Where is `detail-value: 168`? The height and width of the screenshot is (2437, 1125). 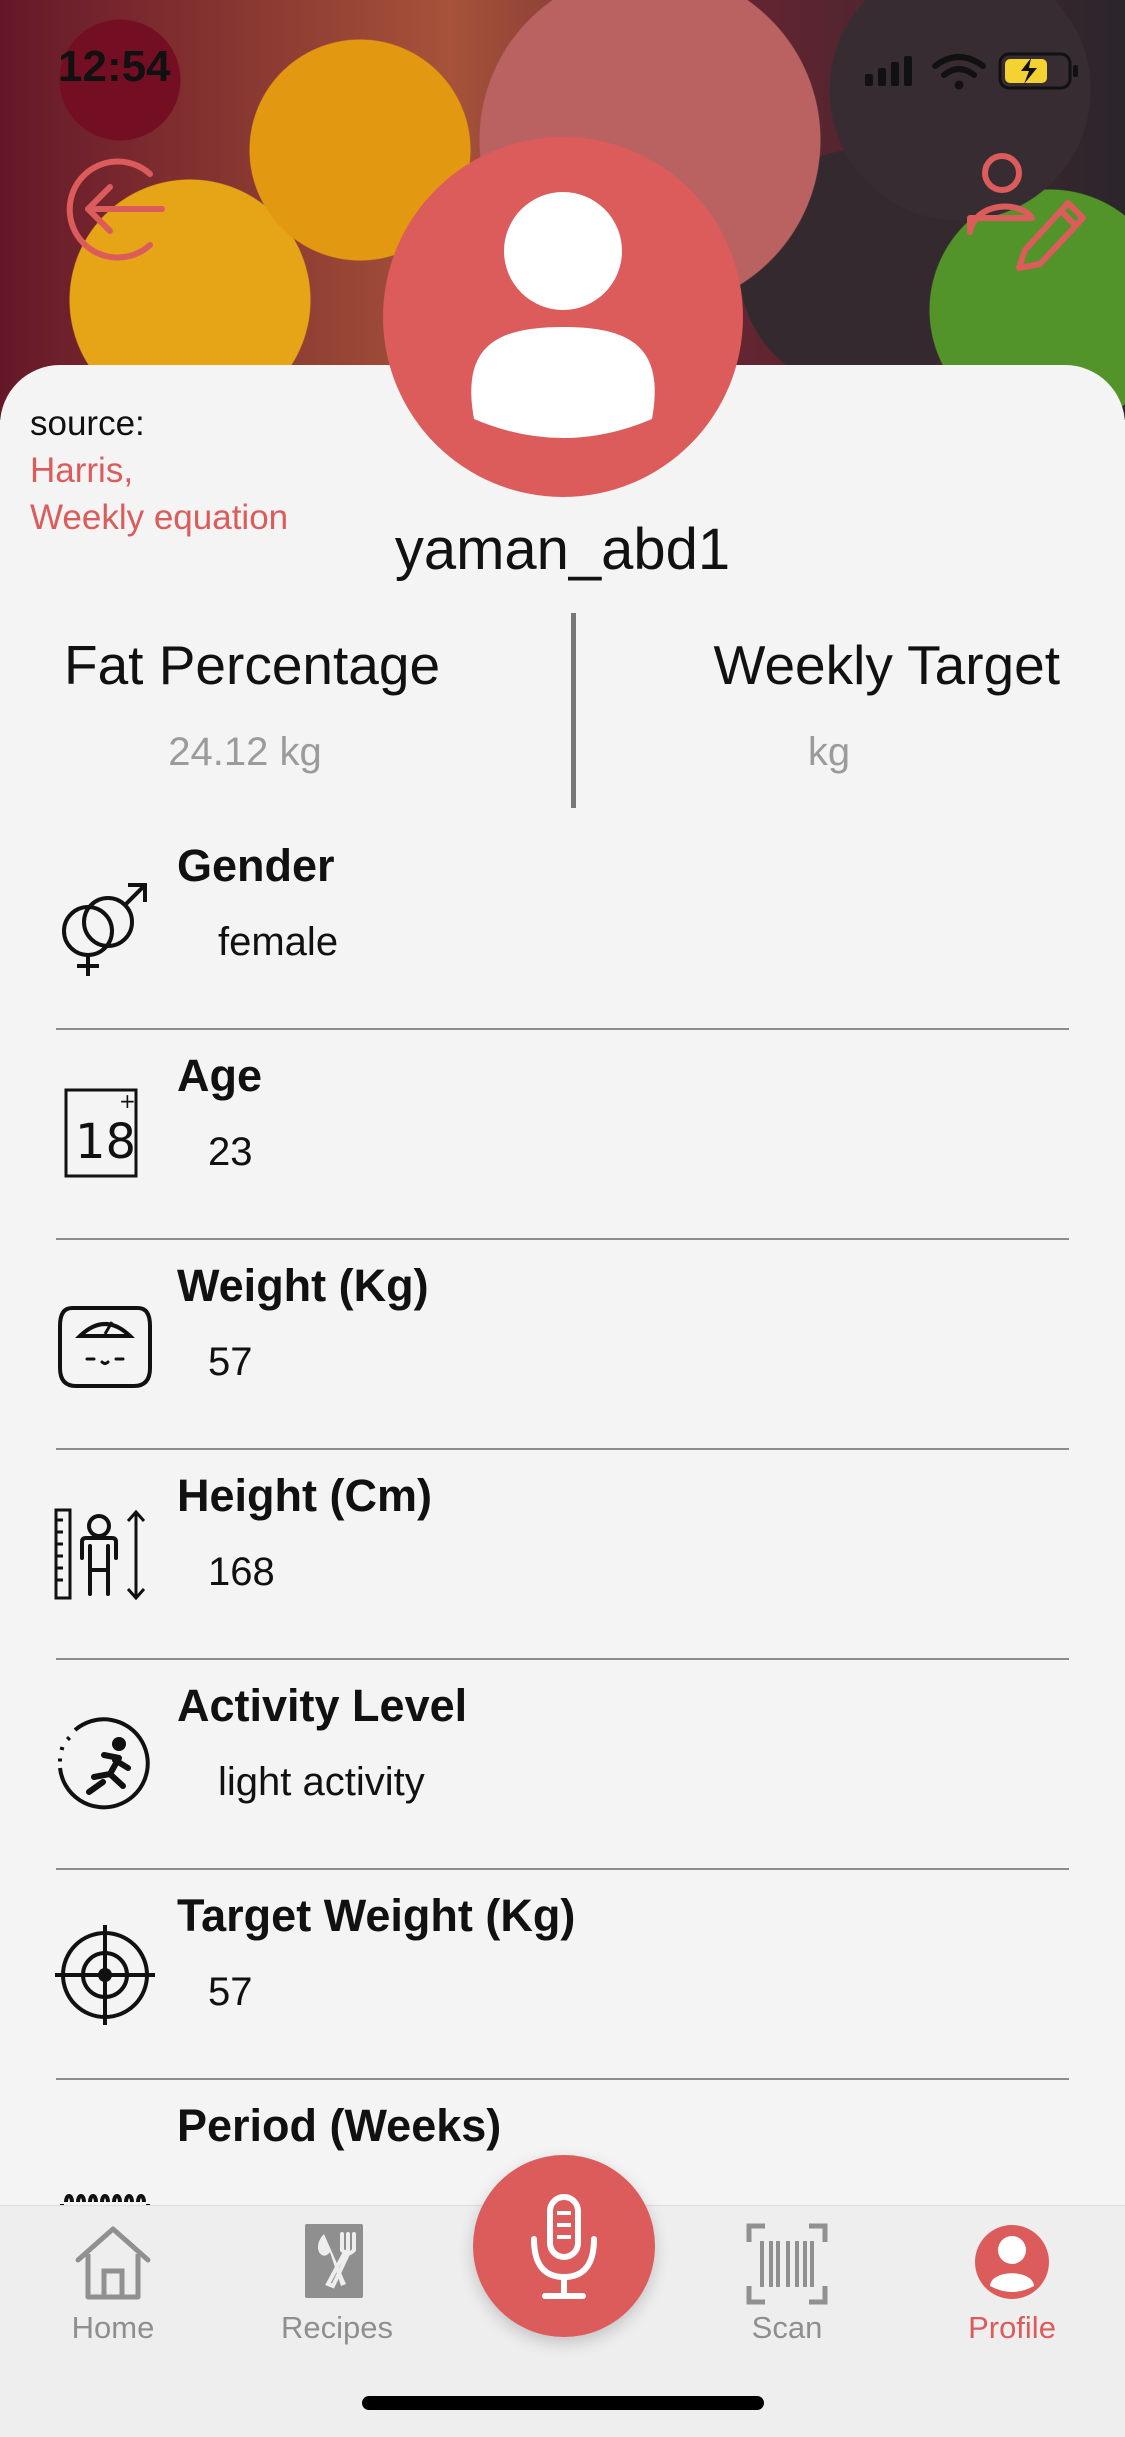
detail-value: 168 is located at coordinates (241, 1572).